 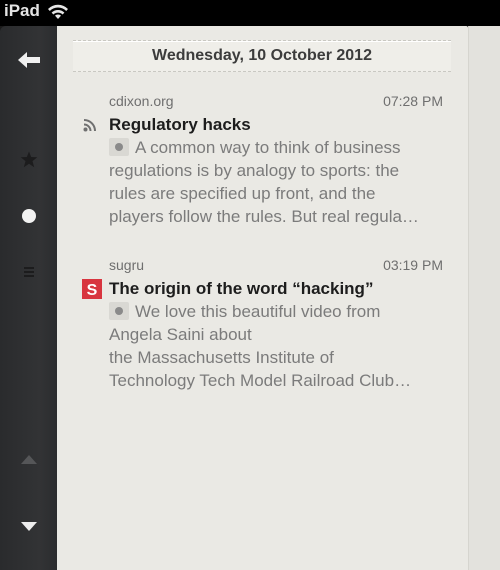 I want to click on article-time: 07:28 PM, so click(x=413, y=101).